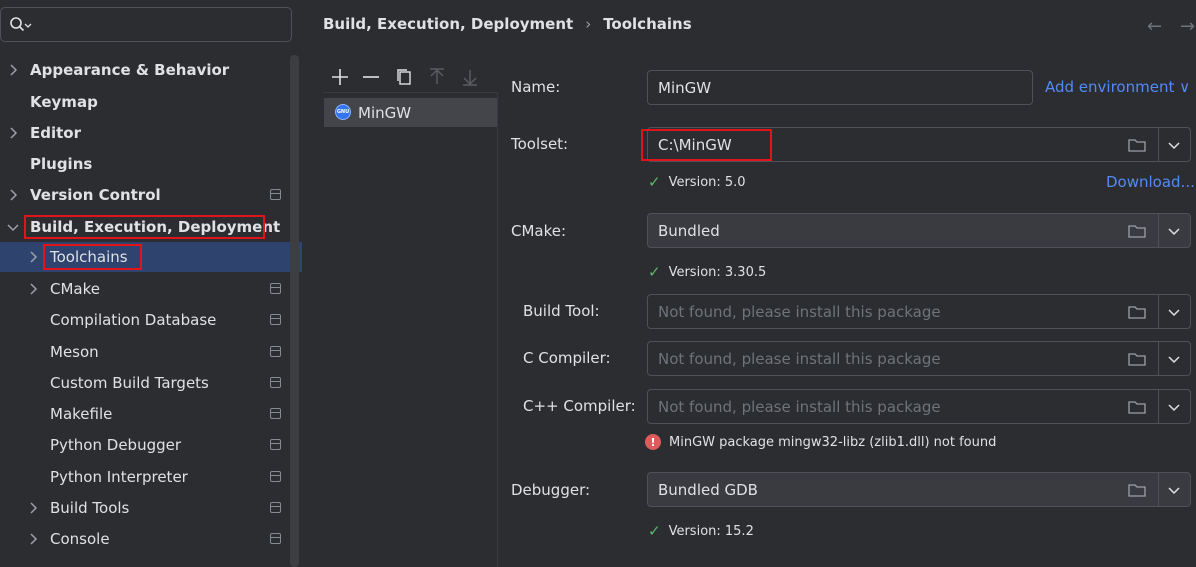  What do you see at coordinates (410, 329) in the screenshot?
I see `toolchain-list` at bounding box center [410, 329].